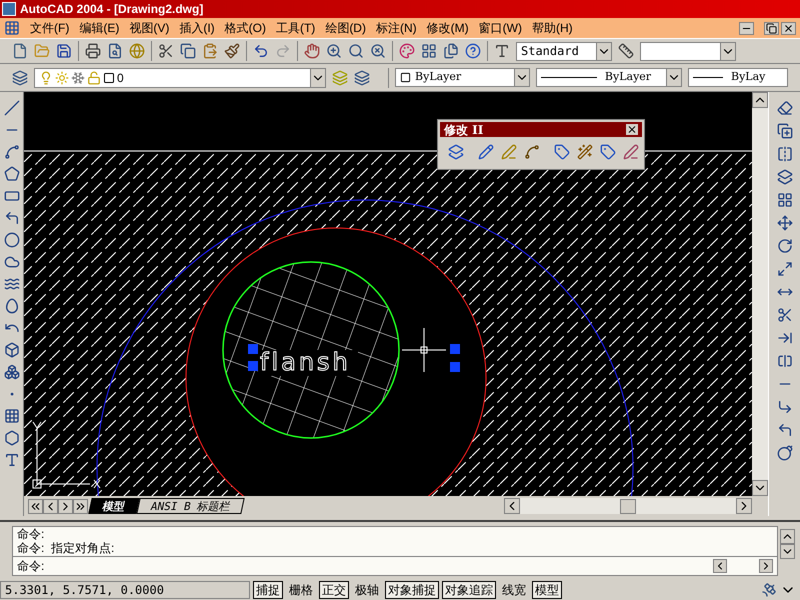 The height and width of the screenshot is (600, 800). I want to click on layout-tab: 模型, so click(114, 506).